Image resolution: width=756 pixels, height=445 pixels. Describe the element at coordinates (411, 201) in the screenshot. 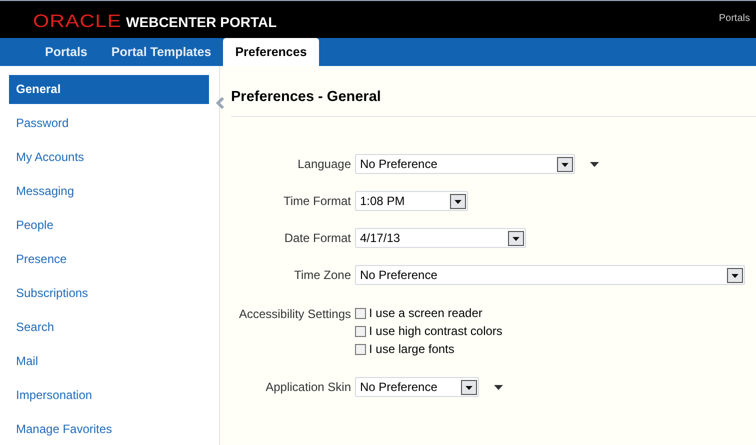

I see `select-field: 1:08 PM` at that location.